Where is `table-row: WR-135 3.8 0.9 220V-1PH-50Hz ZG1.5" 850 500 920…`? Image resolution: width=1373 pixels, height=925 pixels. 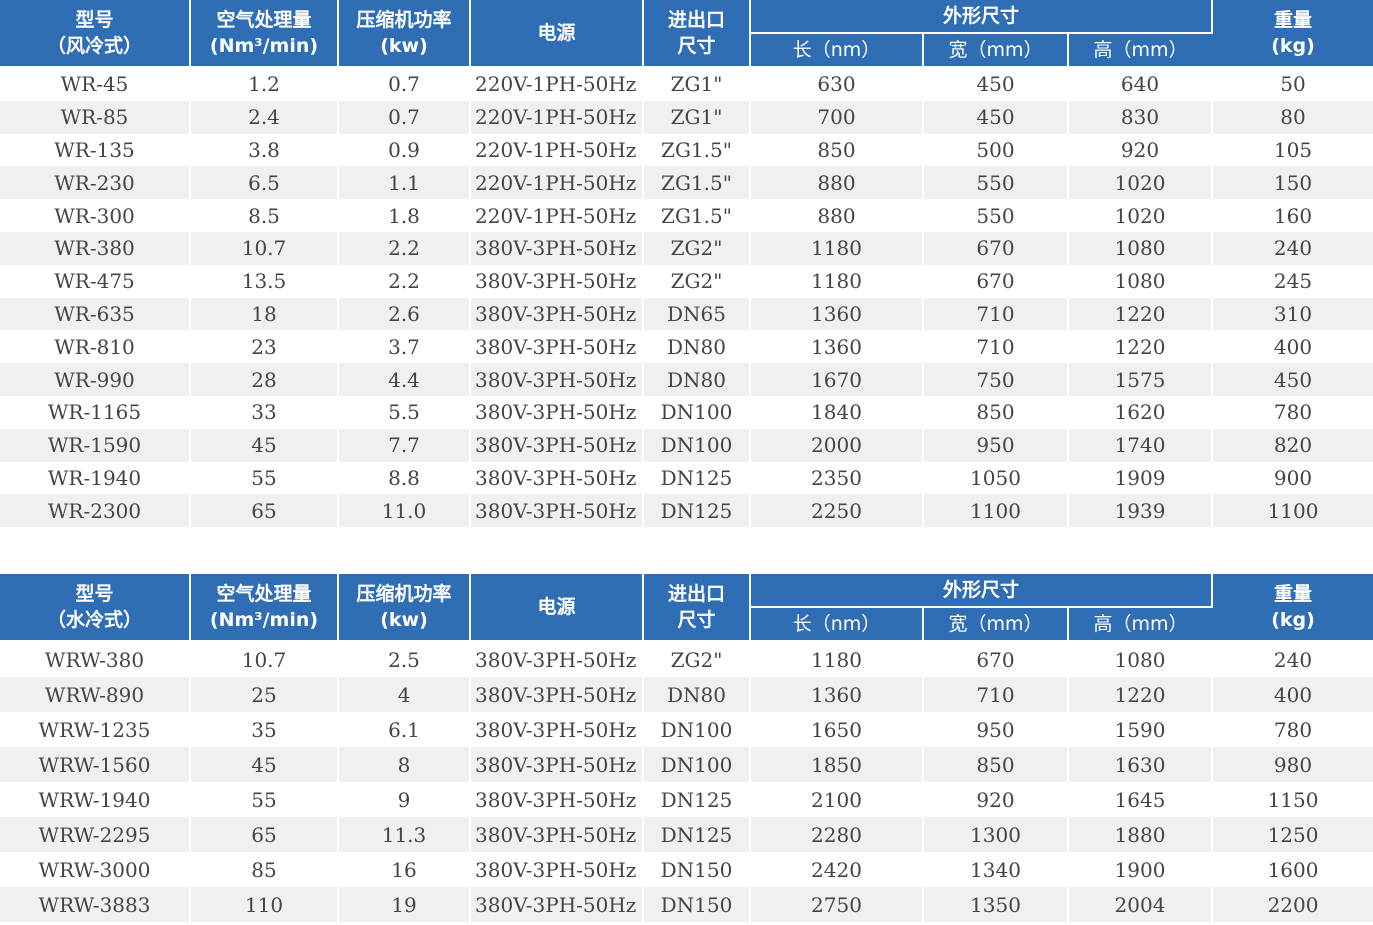 table-row: WR-135 3.8 0.9 220V-1PH-50Hz ZG1.5" 850 500 920… is located at coordinates (686, 150).